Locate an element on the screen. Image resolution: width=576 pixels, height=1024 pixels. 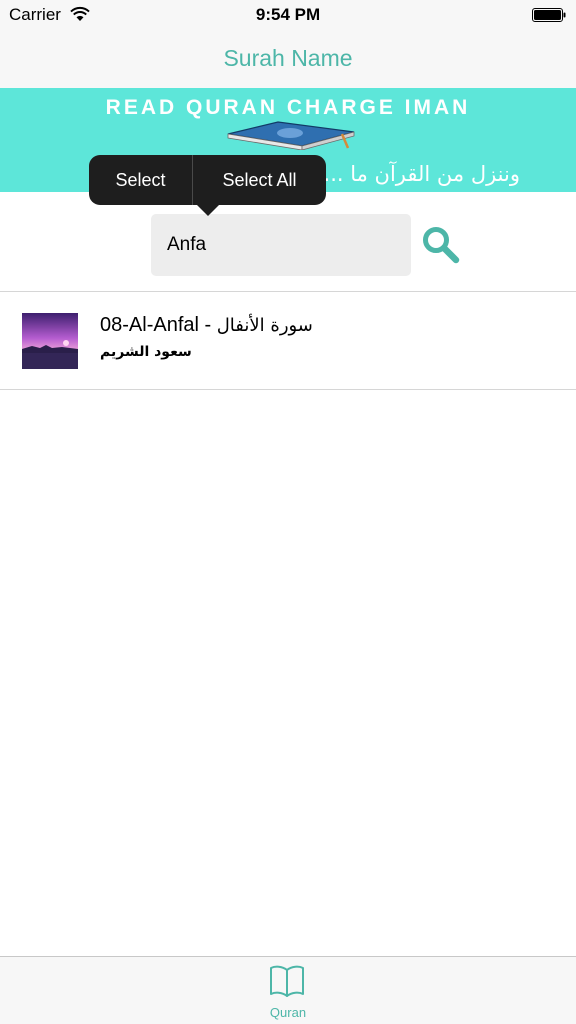
page-title: Surah Name is located at coordinates (288, 58).